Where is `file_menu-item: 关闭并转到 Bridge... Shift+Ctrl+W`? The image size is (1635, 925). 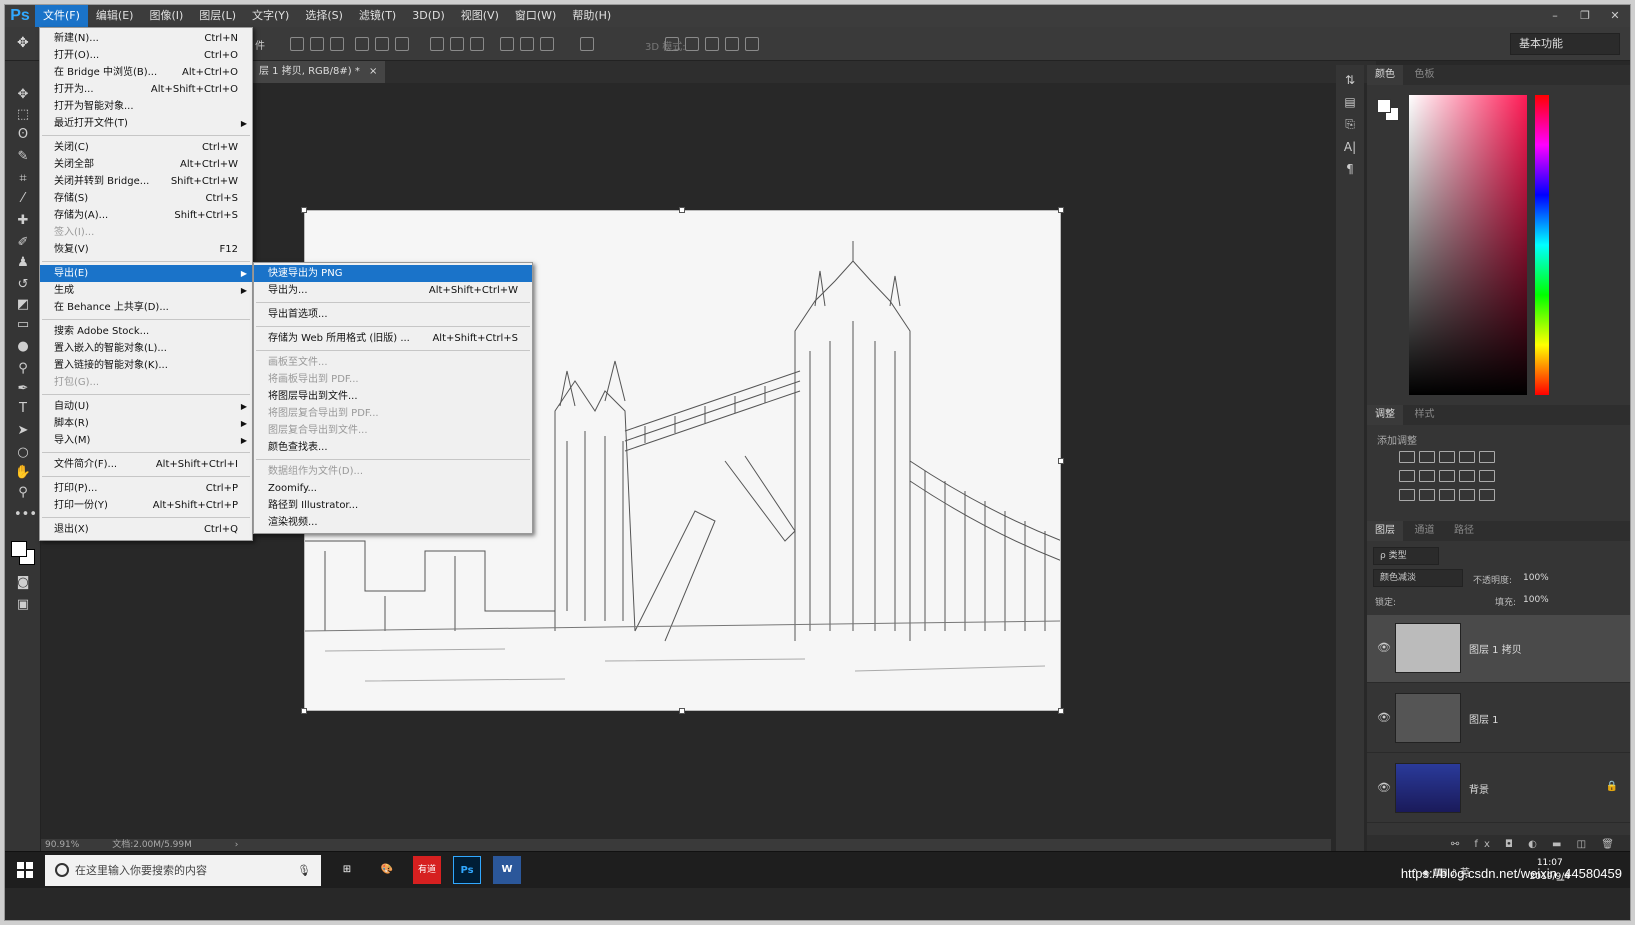 file_menu-item: 关闭并转到 Bridge... Shift+Ctrl+W is located at coordinates (146, 181).